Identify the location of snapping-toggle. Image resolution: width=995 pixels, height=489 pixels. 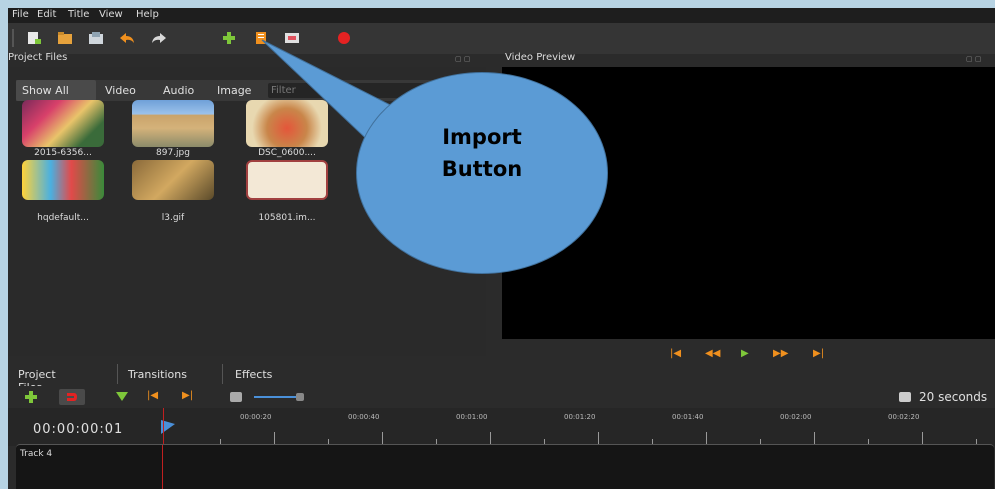
(72, 397).